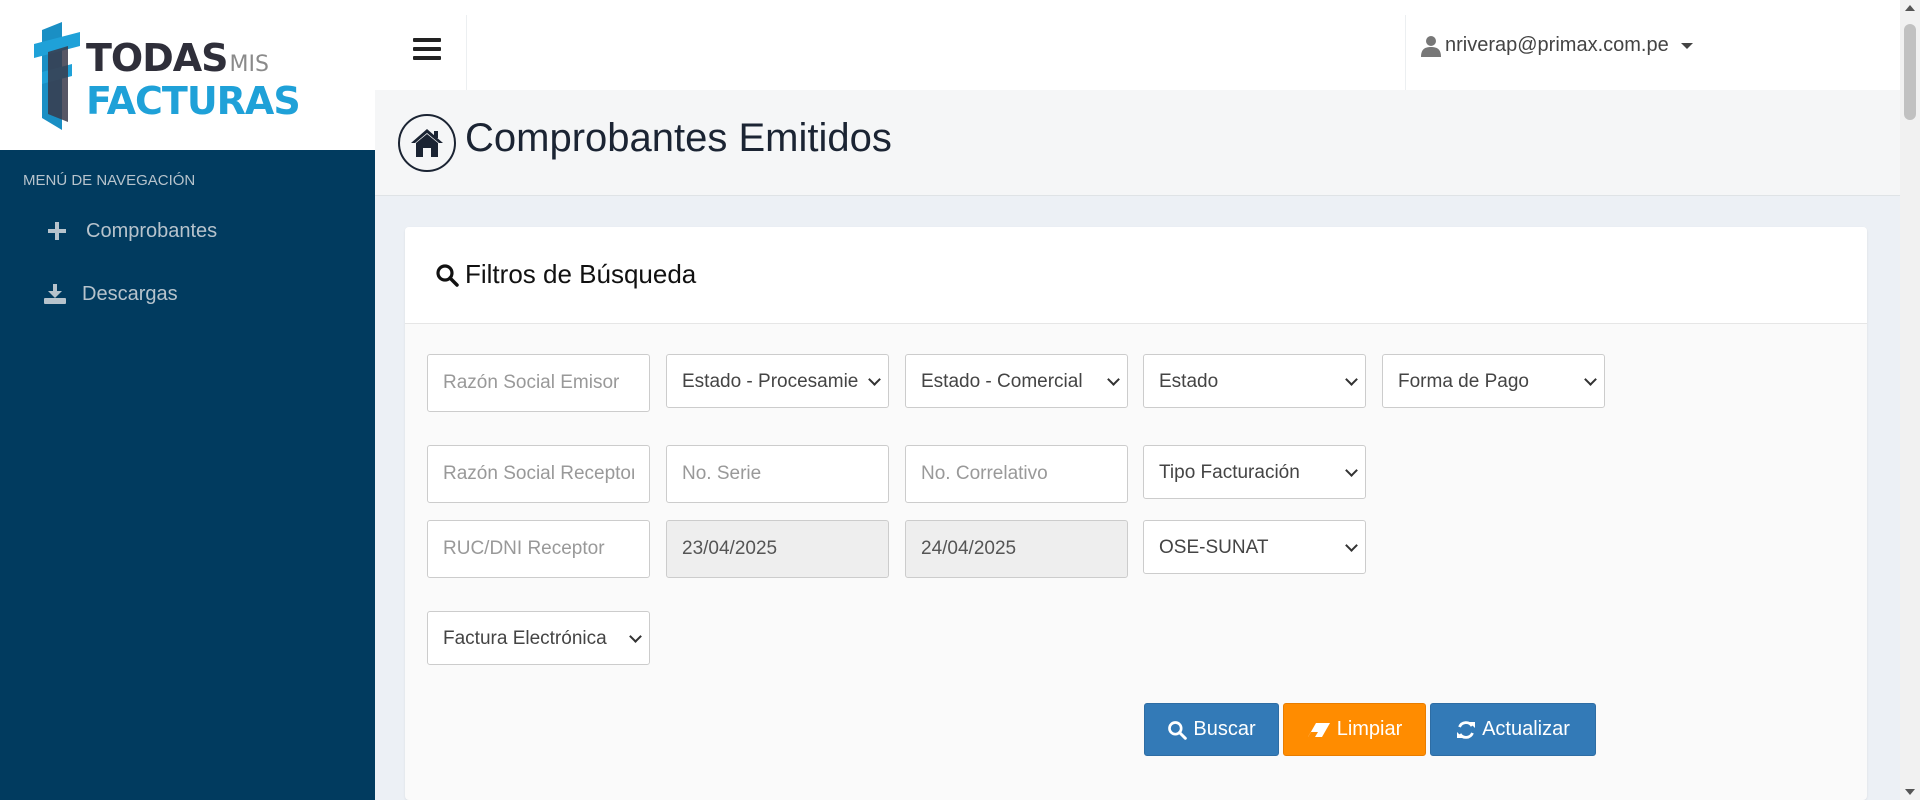 Image resolution: width=1920 pixels, height=800 pixels. What do you see at coordinates (1016, 381) in the screenshot?
I see `estado-comercial-select: Estado - Comercial` at bounding box center [1016, 381].